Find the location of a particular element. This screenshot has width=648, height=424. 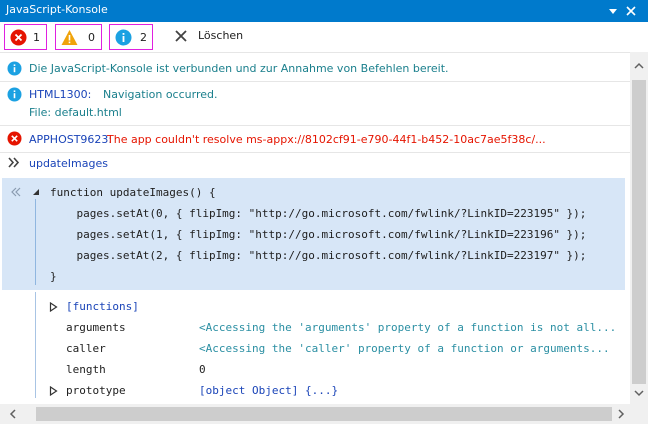

property-name: arguments is located at coordinates (96, 327).